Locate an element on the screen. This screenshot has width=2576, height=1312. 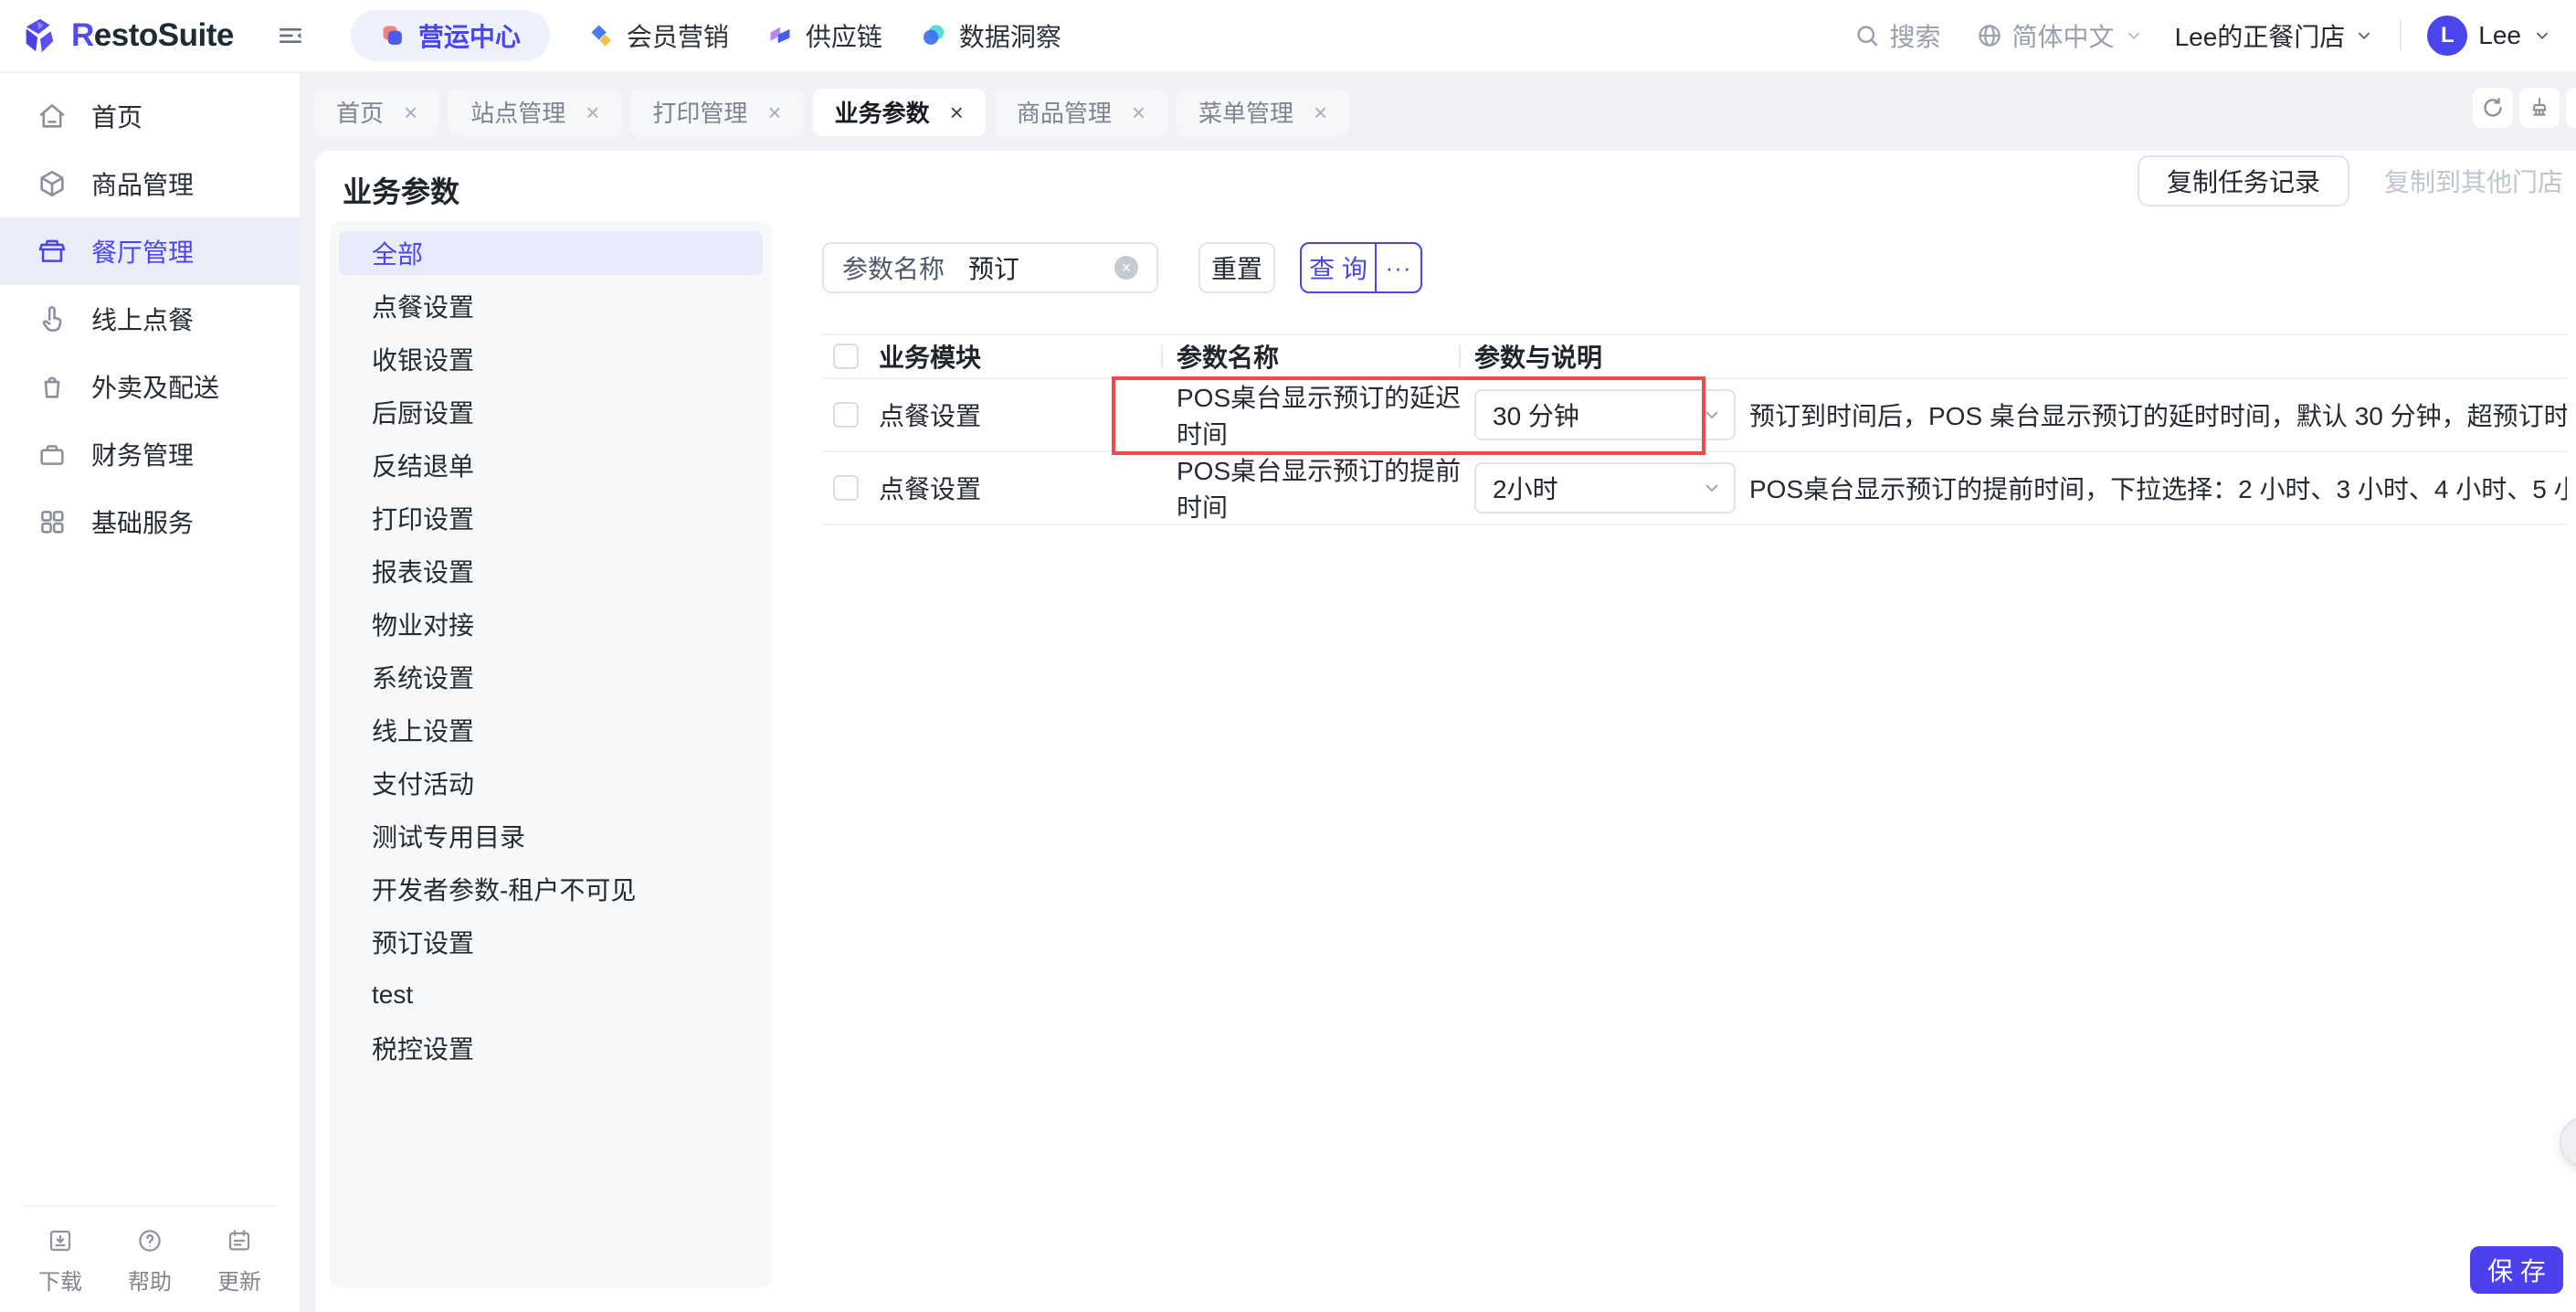
category-item: test is located at coordinates (551, 995).